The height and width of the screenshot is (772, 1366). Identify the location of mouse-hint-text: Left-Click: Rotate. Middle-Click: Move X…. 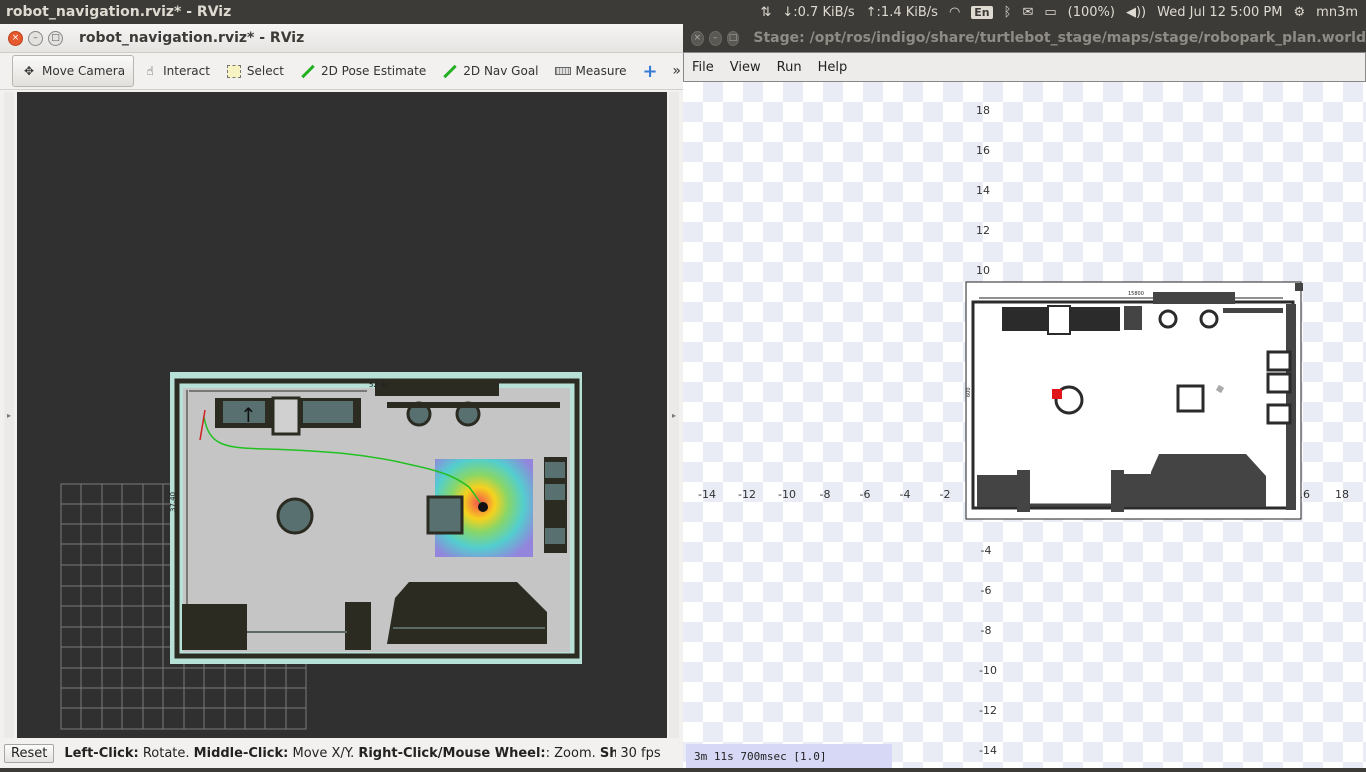
(340, 753).